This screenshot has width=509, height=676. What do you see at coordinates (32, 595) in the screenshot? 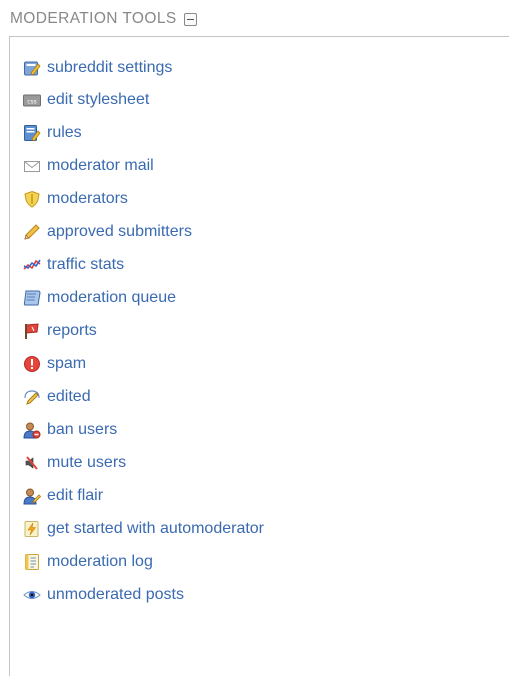
I see `eye-icon` at bounding box center [32, 595].